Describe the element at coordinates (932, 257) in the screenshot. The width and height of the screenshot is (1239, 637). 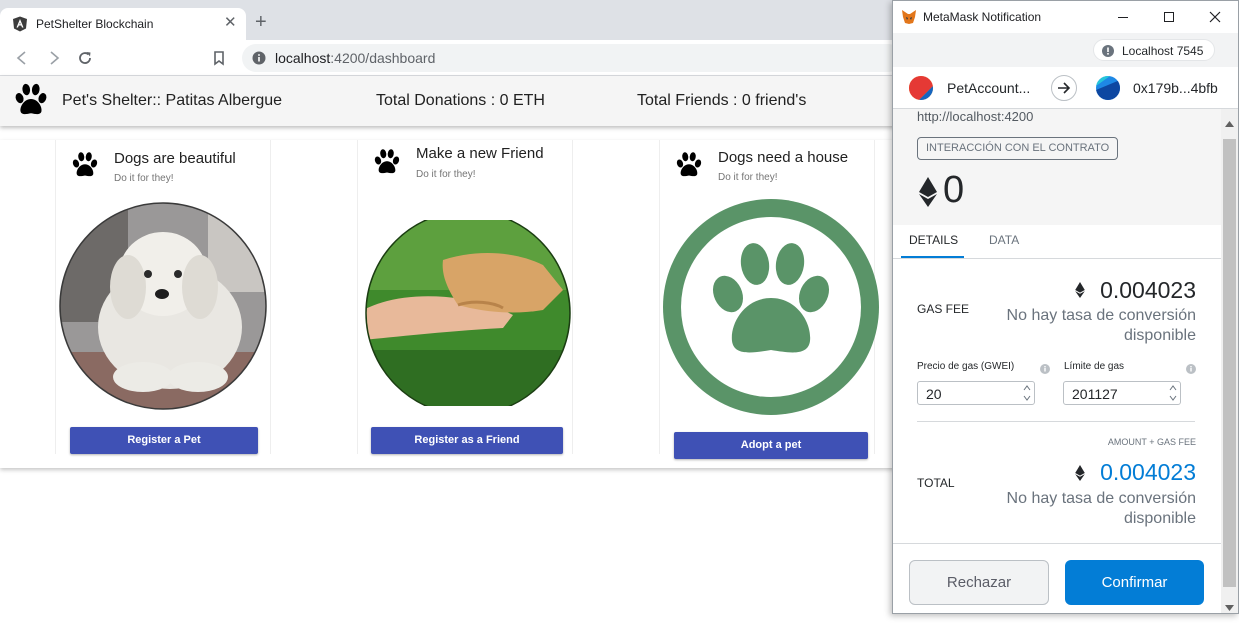
I see `active-tab-indicator` at that location.